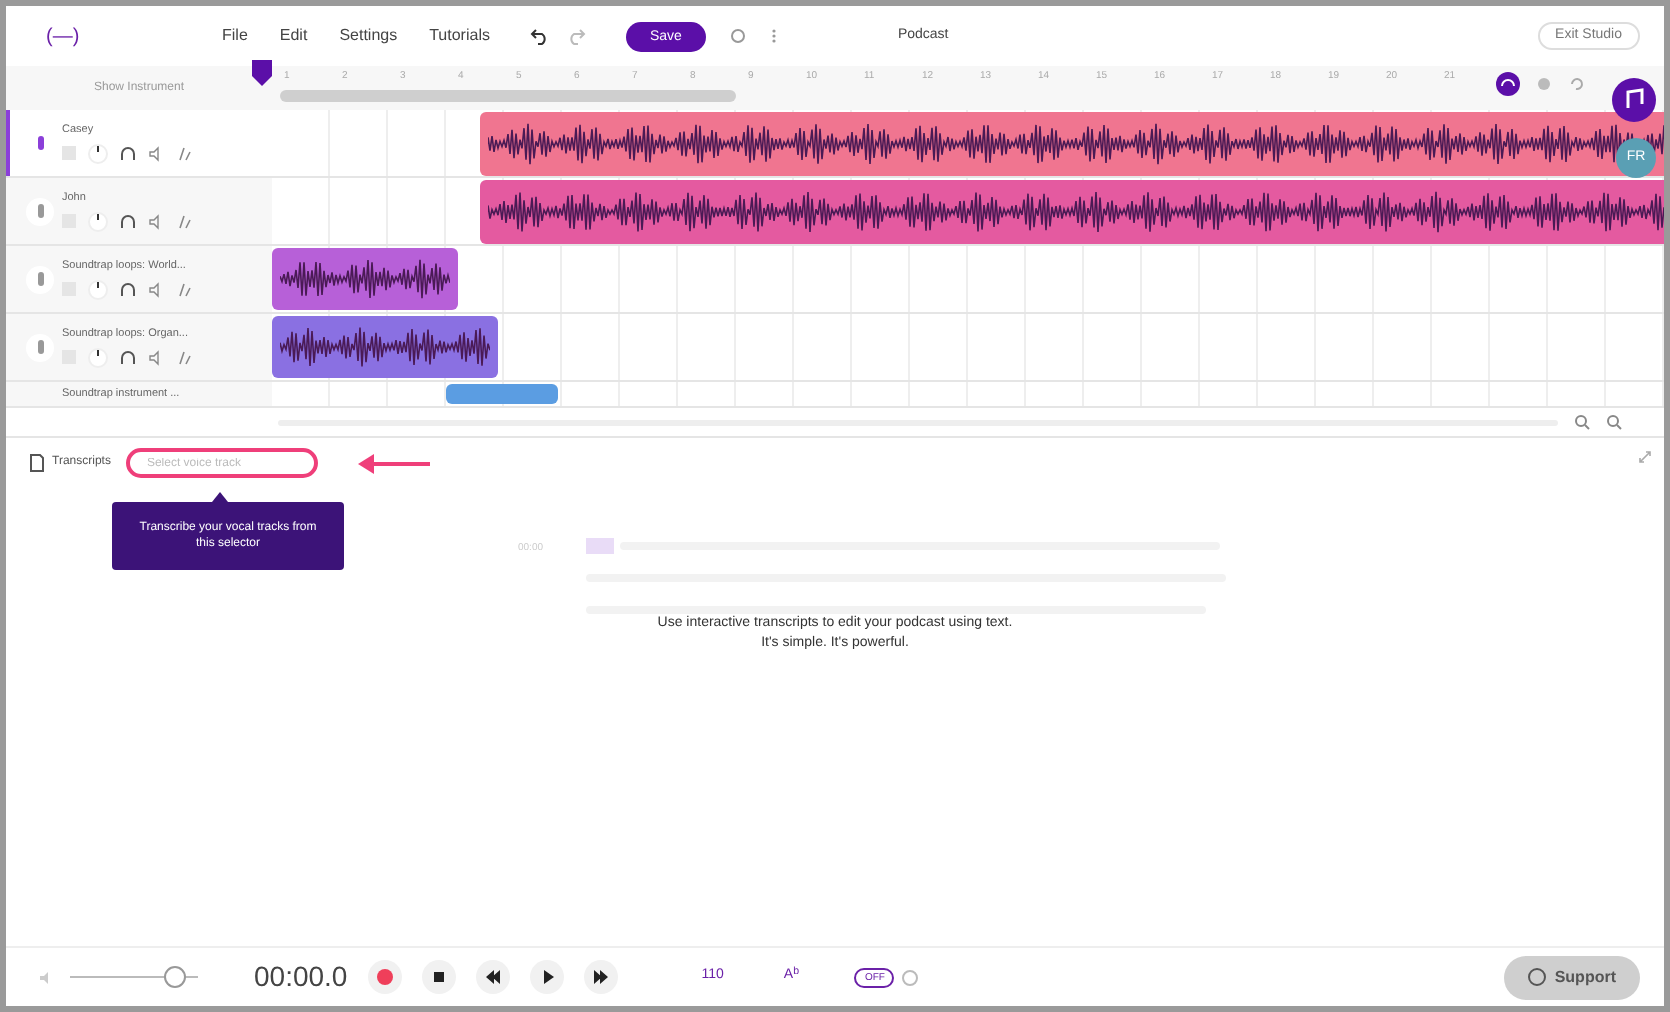 This screenshot has height=1012, width=1670. I want to click on time-display: 00:00.0, so click(301, 977).